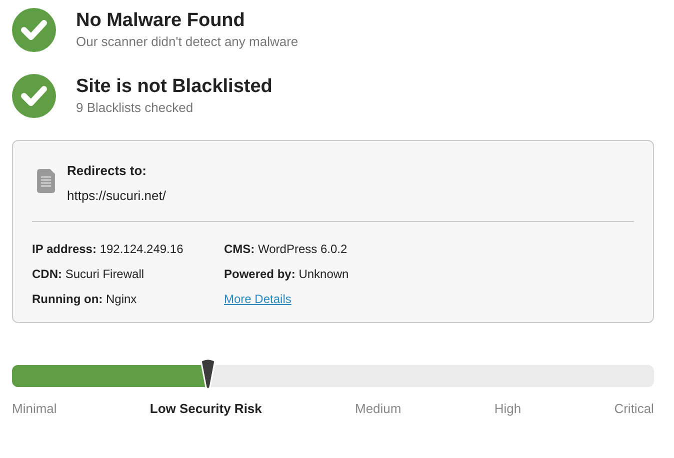 This screenshot has height=458, width=674. I want to click on redirect-url: https://sucuri.net/, so click(116, 196).